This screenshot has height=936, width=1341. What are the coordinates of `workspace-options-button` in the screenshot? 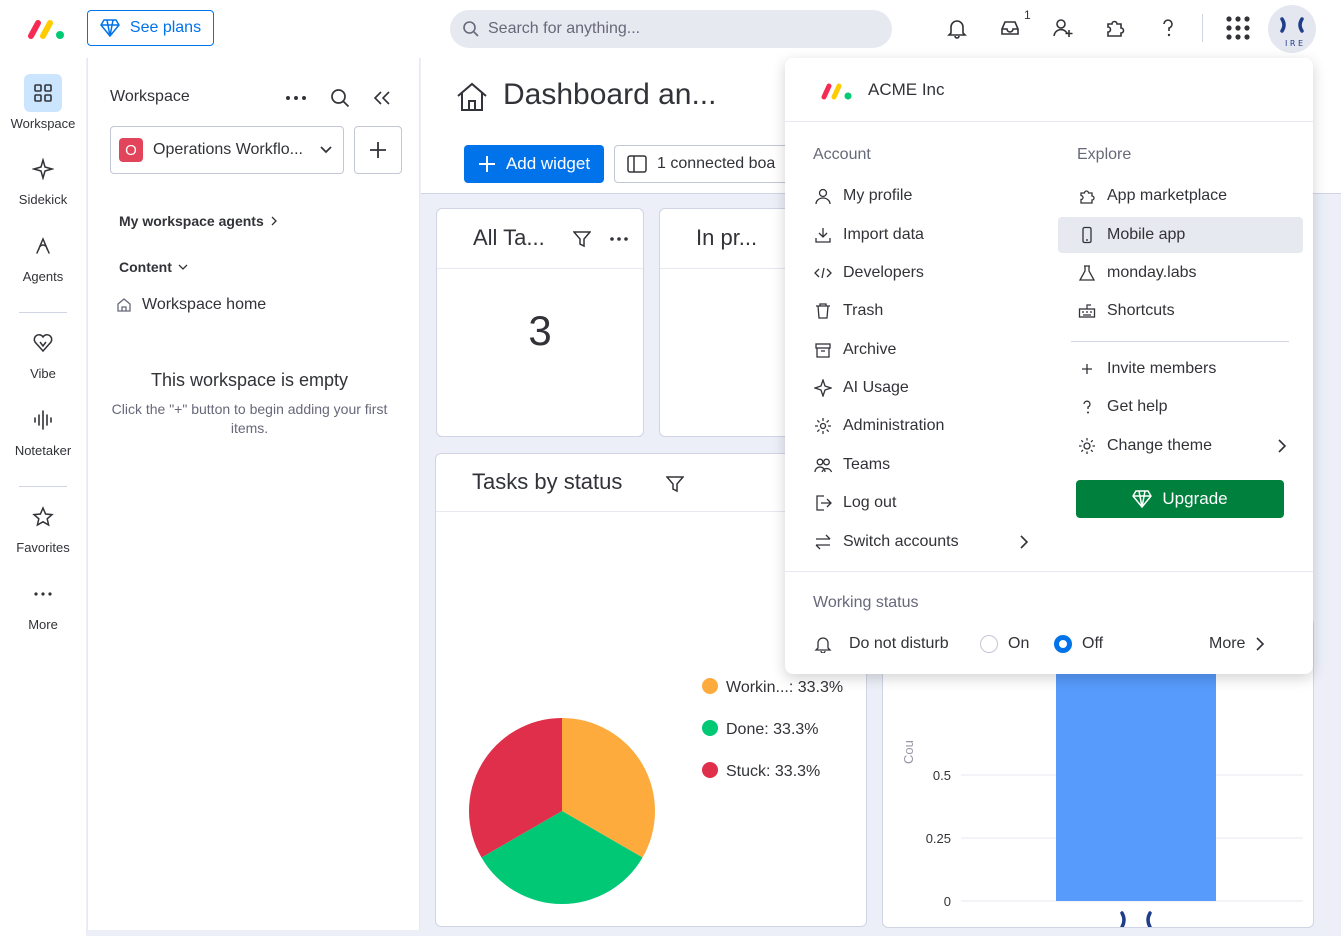 It's located at (296, 98).